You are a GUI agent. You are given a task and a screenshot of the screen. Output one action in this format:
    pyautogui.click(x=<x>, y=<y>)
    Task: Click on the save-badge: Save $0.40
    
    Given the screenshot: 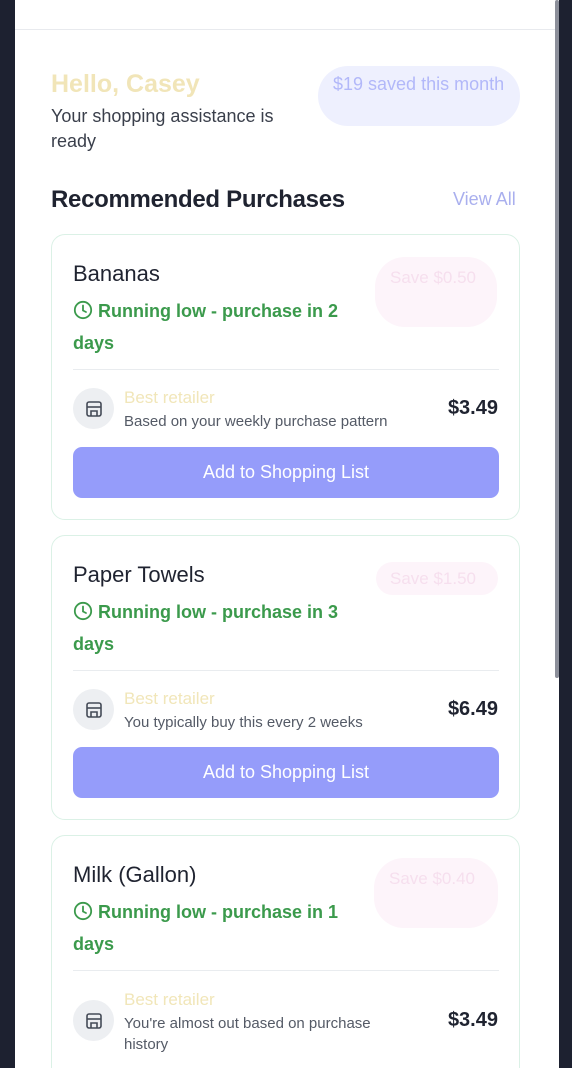 What is the action you would take?
    pyautogui.click(x=436, y=893)
    